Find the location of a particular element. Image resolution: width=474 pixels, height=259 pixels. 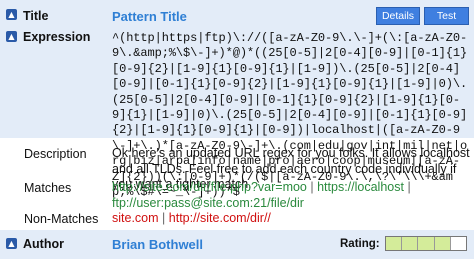

non-match-item: http://site.com/dir// is located at coordinates (220, 218).